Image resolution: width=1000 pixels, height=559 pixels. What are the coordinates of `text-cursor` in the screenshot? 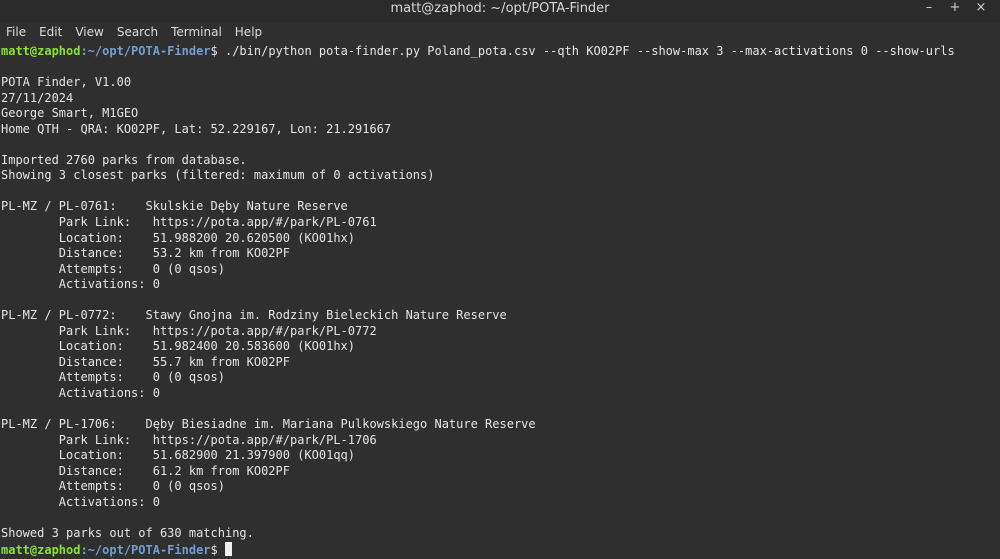 It's located at (228, 548).